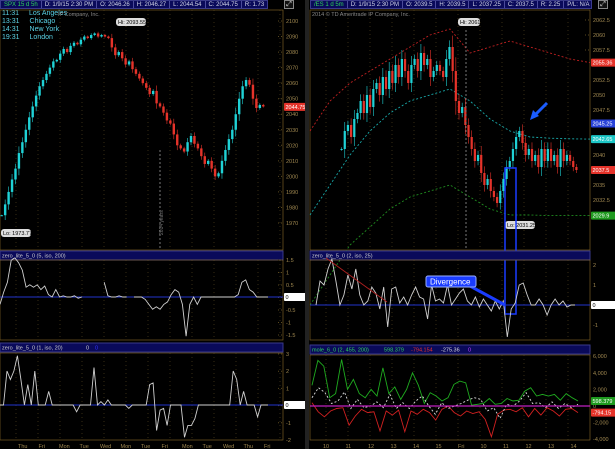 The height and width of the screenshot is (449, 615). I want to click on price-tick-label: -2,000, so click(601, 424).